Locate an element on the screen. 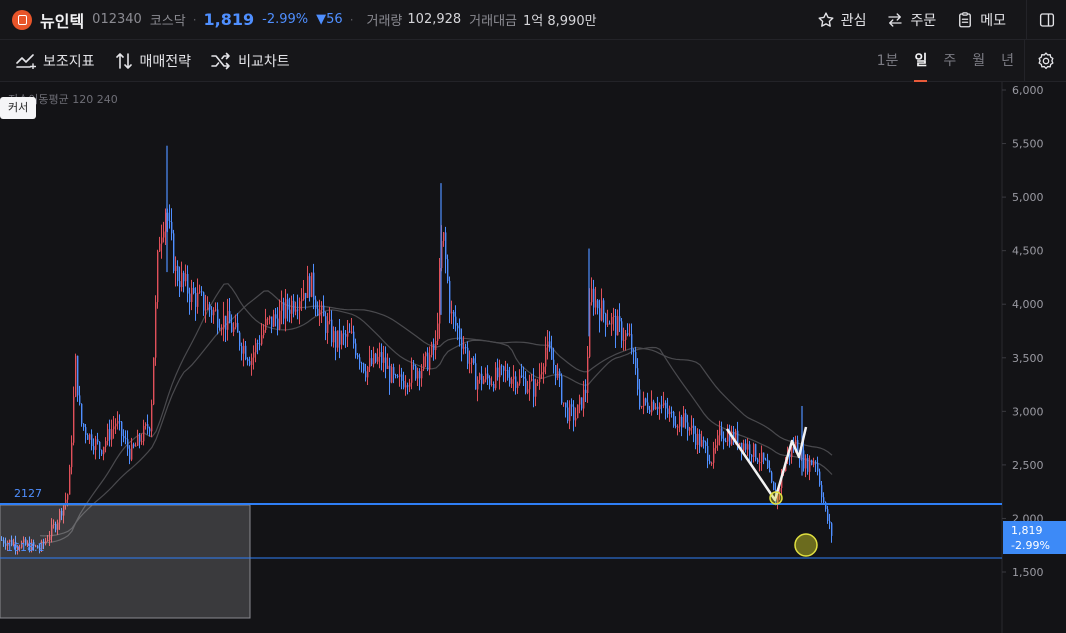  watch-button: 관심 is located at coordinates (841, 20).